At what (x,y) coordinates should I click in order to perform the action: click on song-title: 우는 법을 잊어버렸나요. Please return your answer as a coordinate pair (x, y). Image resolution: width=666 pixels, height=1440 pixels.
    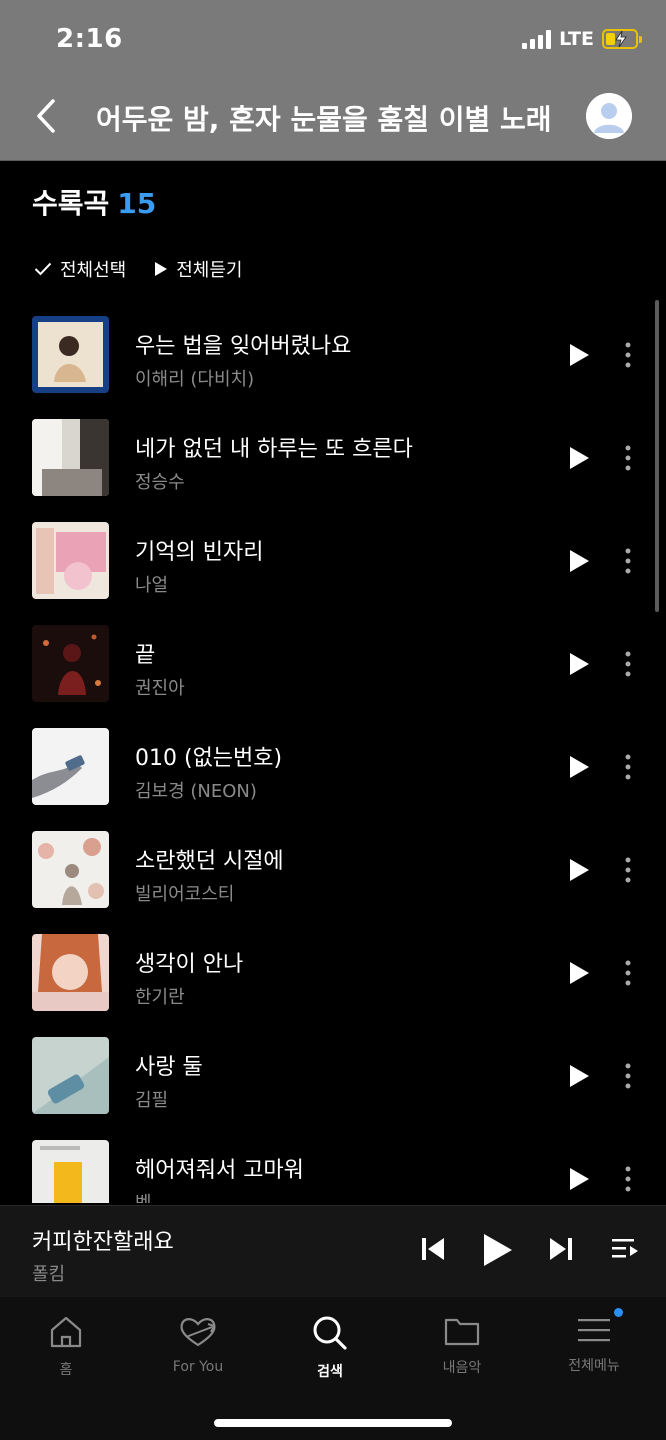
    Looking at the image, I should click on (243, 346).